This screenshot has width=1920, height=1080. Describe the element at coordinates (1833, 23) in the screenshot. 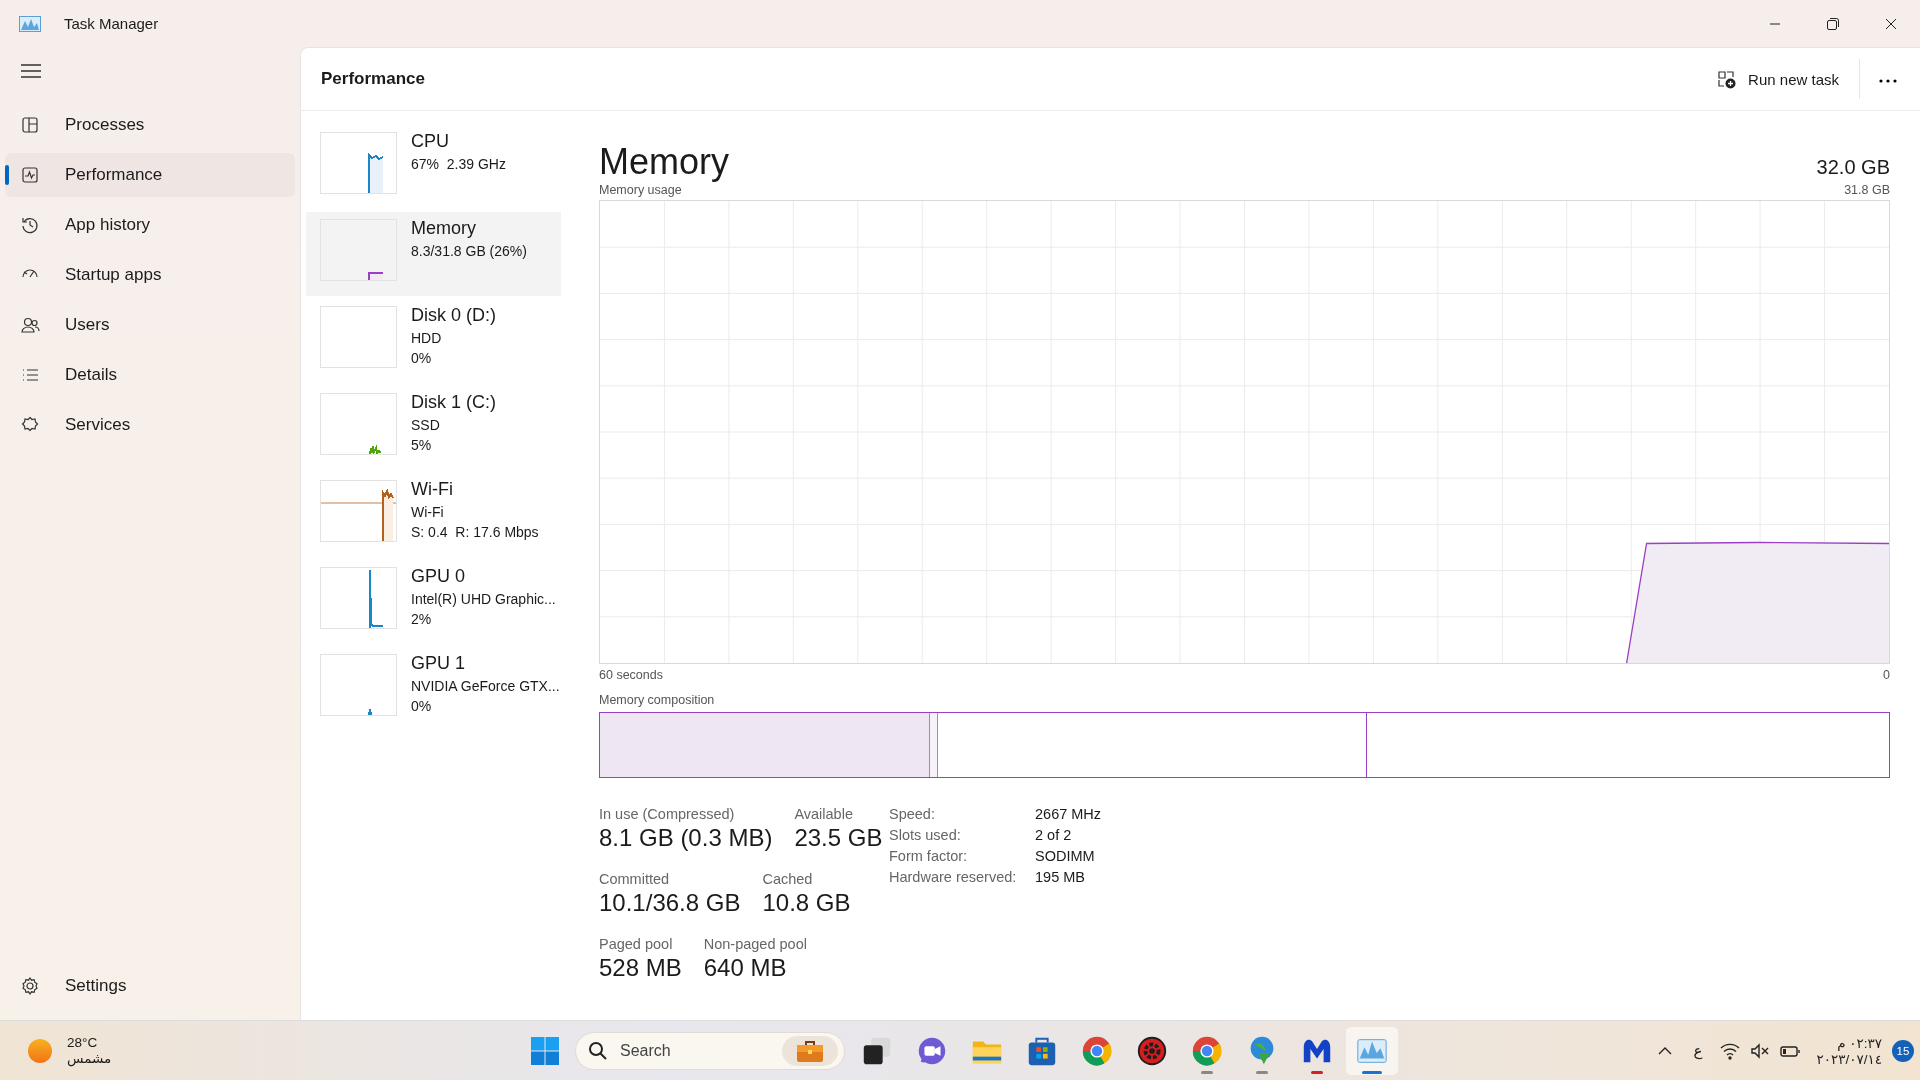

I see `restore-icon` at that location.